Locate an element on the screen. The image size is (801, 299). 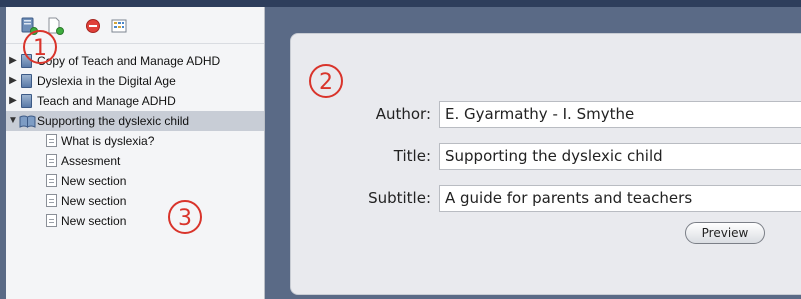
delete-icon is located at coordinates (93, 26).